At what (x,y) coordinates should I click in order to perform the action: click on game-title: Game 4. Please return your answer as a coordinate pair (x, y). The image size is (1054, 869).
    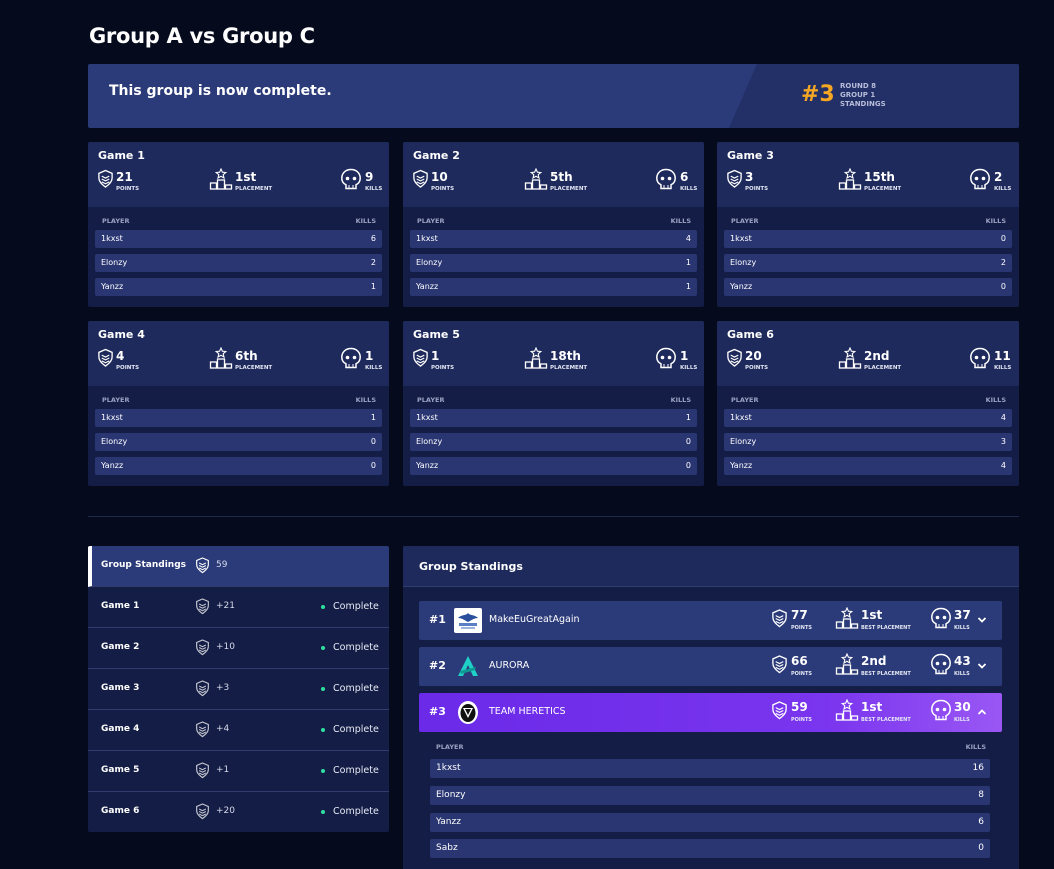
    Looking at the image, I should click on (121, 334).